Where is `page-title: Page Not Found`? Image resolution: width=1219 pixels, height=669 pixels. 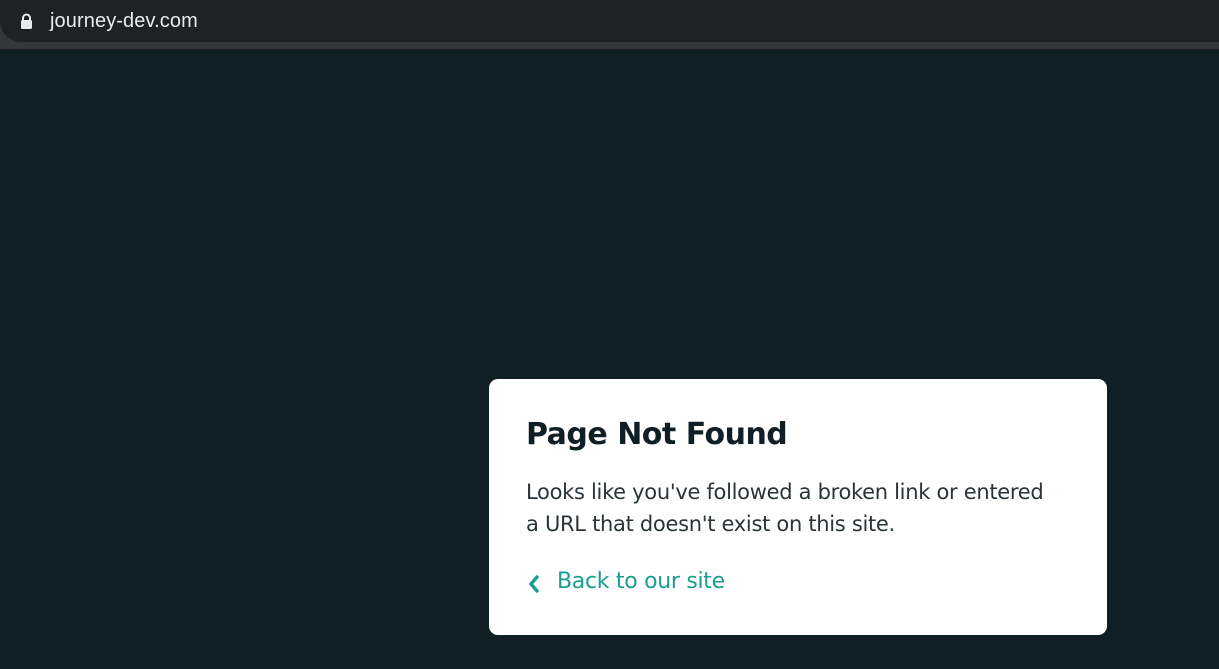
page-title: Page Not Found is located at coordinates (657, 434).